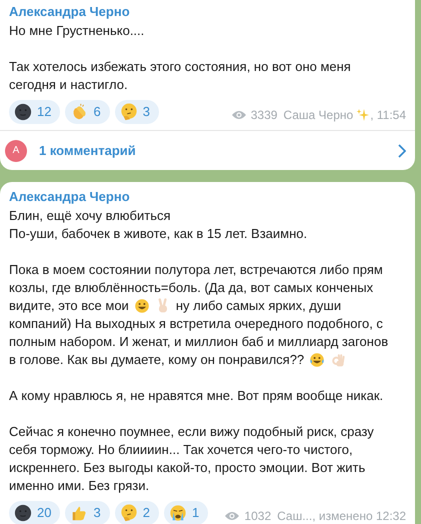 This screenshot has height=524, width=421. What do you see at coordinates (258, 516) in the screenshot?
I see `view-count: 1032` at bounding box center [258, 516].